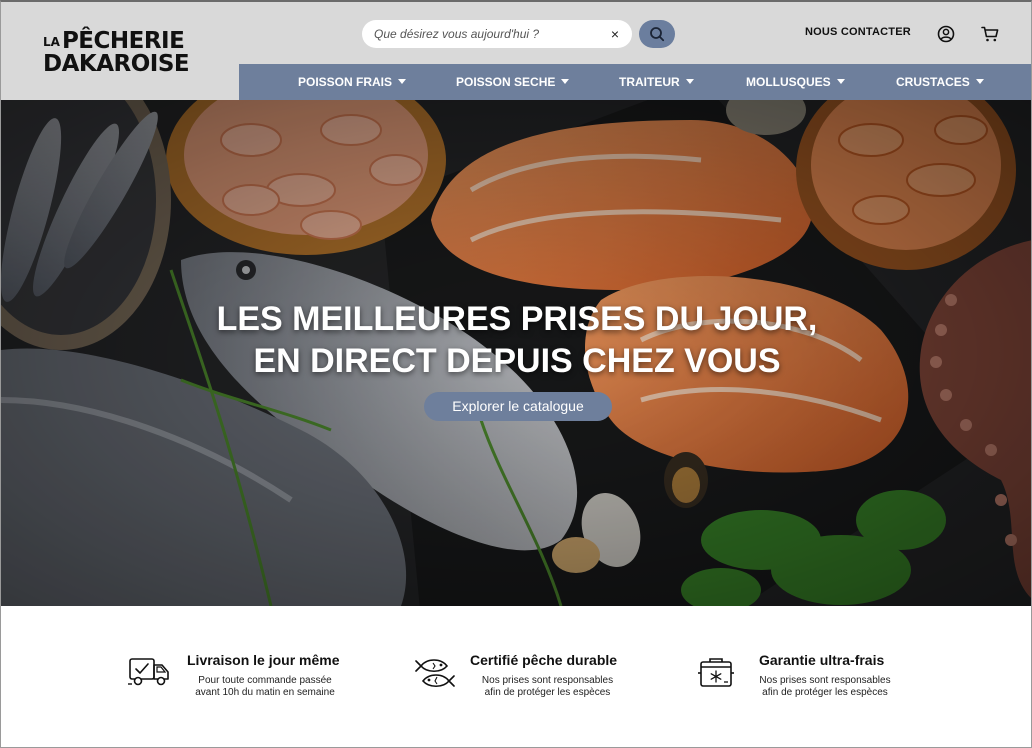  What do you see at coordinates (788, 82) in the screenshot?
I see `nav-label: MOLLUSQUES` at bounding box center [788, 82].